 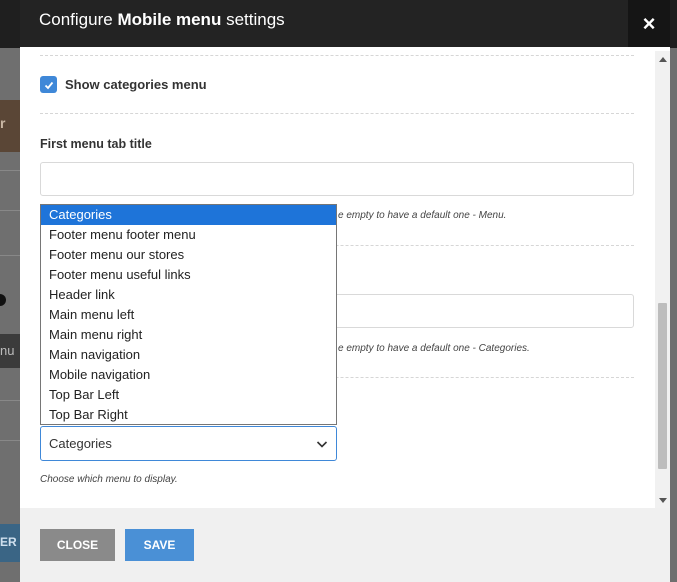 I want to click on dropdown-option: Top Bar Left, so click(x=188, y=395).